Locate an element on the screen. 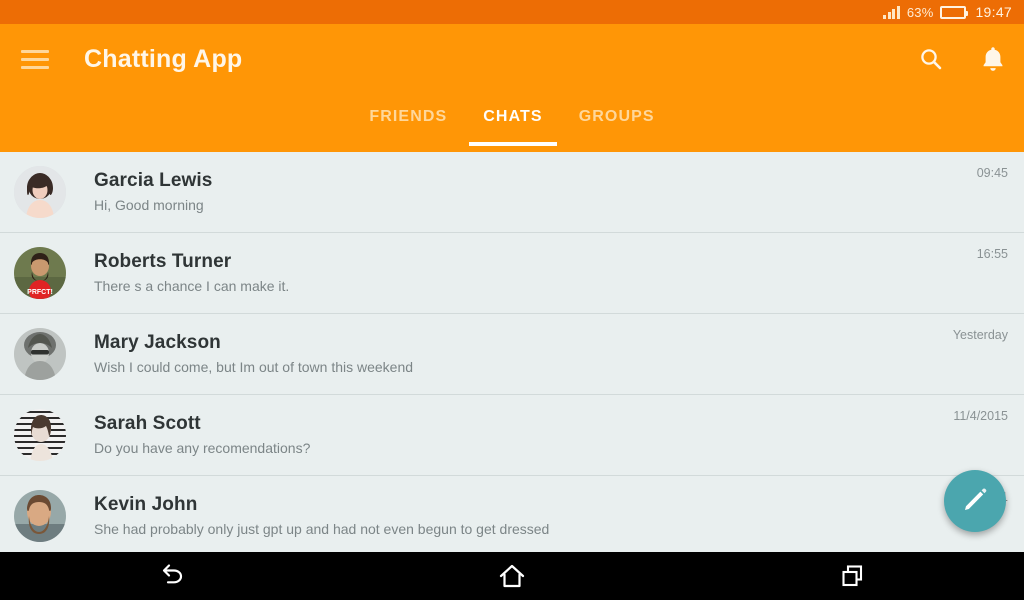 This screenshot has height=600, width=1024. battery-icon is located at coordinates (954, 12).